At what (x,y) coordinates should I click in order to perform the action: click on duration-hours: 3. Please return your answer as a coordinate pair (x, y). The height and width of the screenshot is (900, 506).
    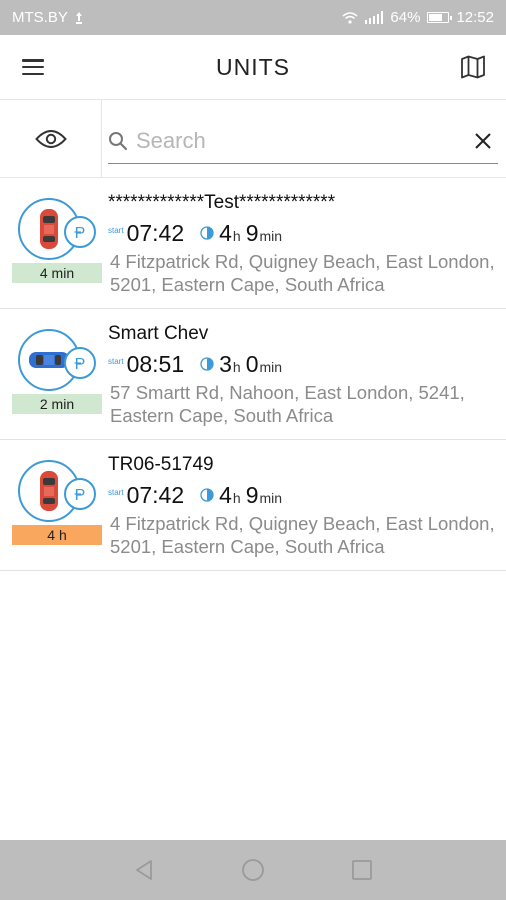
    Looking at the image, I should click on (225, 363).